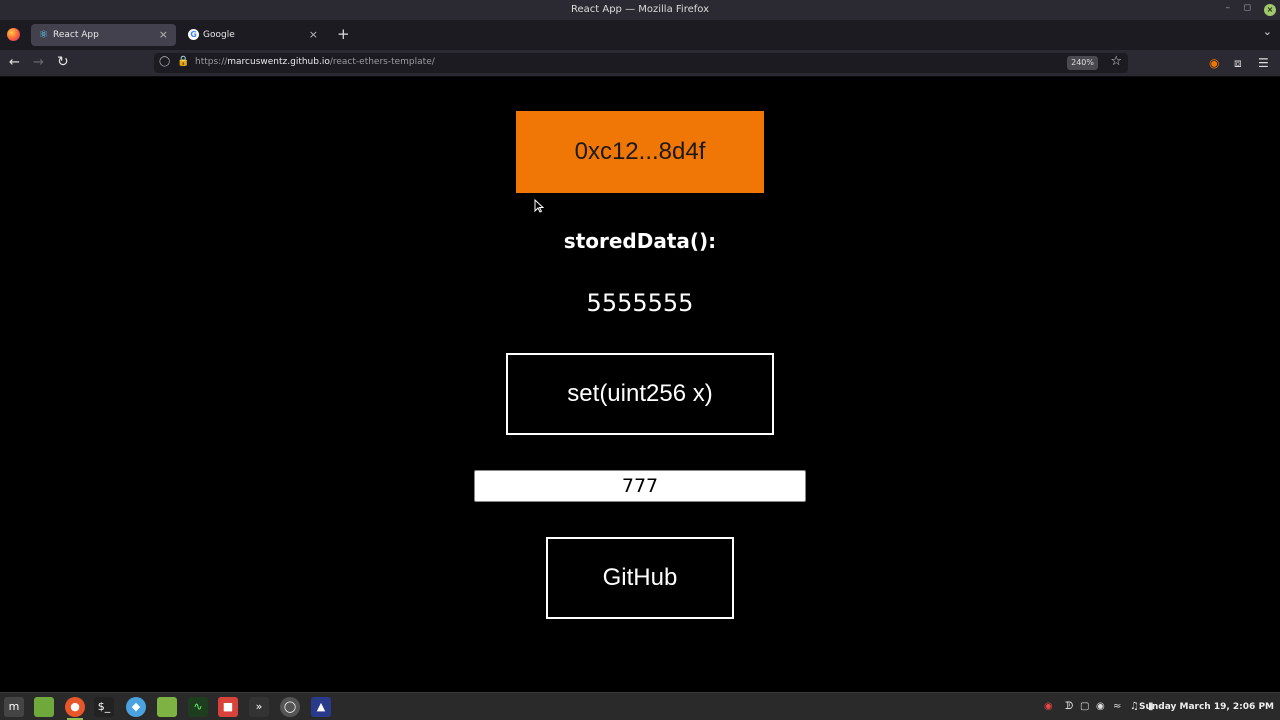  I want to click on vscodium-icon: ◆, so click(136, 707).